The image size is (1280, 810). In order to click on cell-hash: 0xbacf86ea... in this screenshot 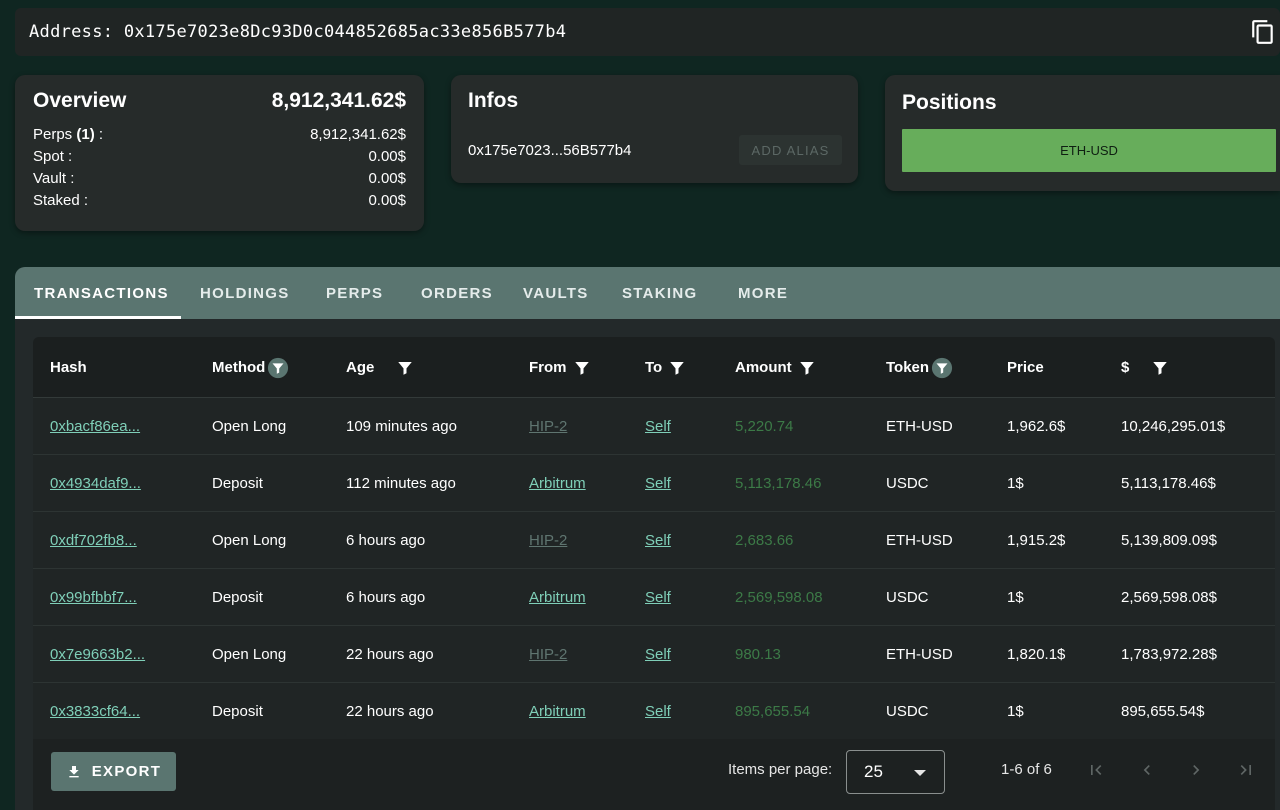, I will do `click(95, 426)`.